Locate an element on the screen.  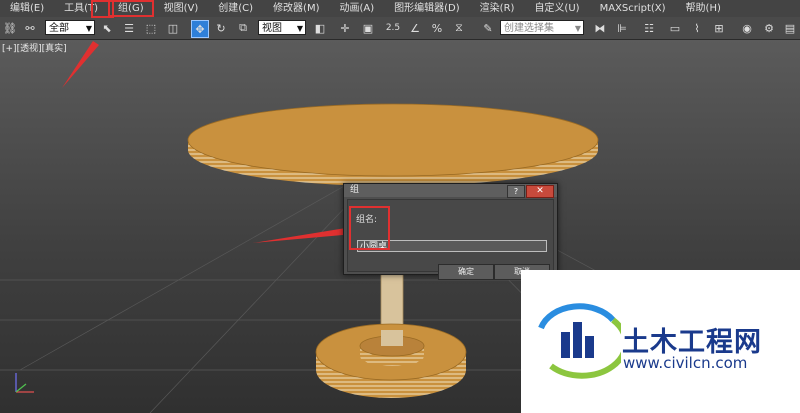
align-icon: ⊫ is located at coordinates (622, 28).